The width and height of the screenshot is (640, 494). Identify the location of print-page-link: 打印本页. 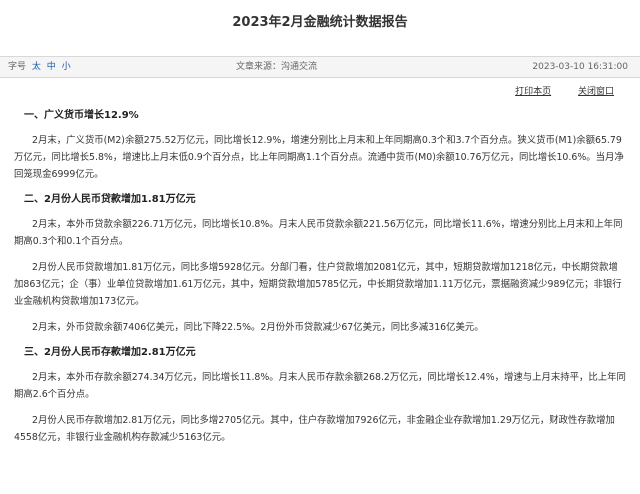
(533, 92).